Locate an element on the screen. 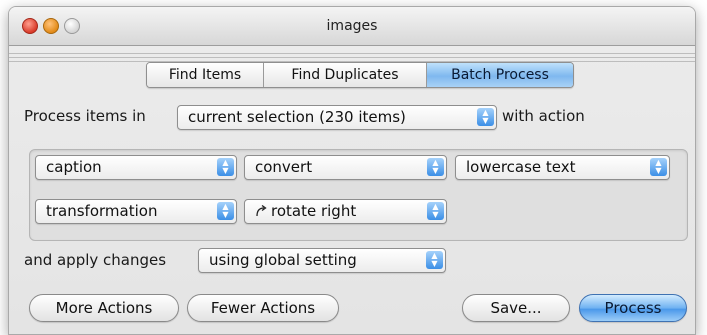  tab-find-duplicates: Find Duplicates is located at coordinates (345, 75).